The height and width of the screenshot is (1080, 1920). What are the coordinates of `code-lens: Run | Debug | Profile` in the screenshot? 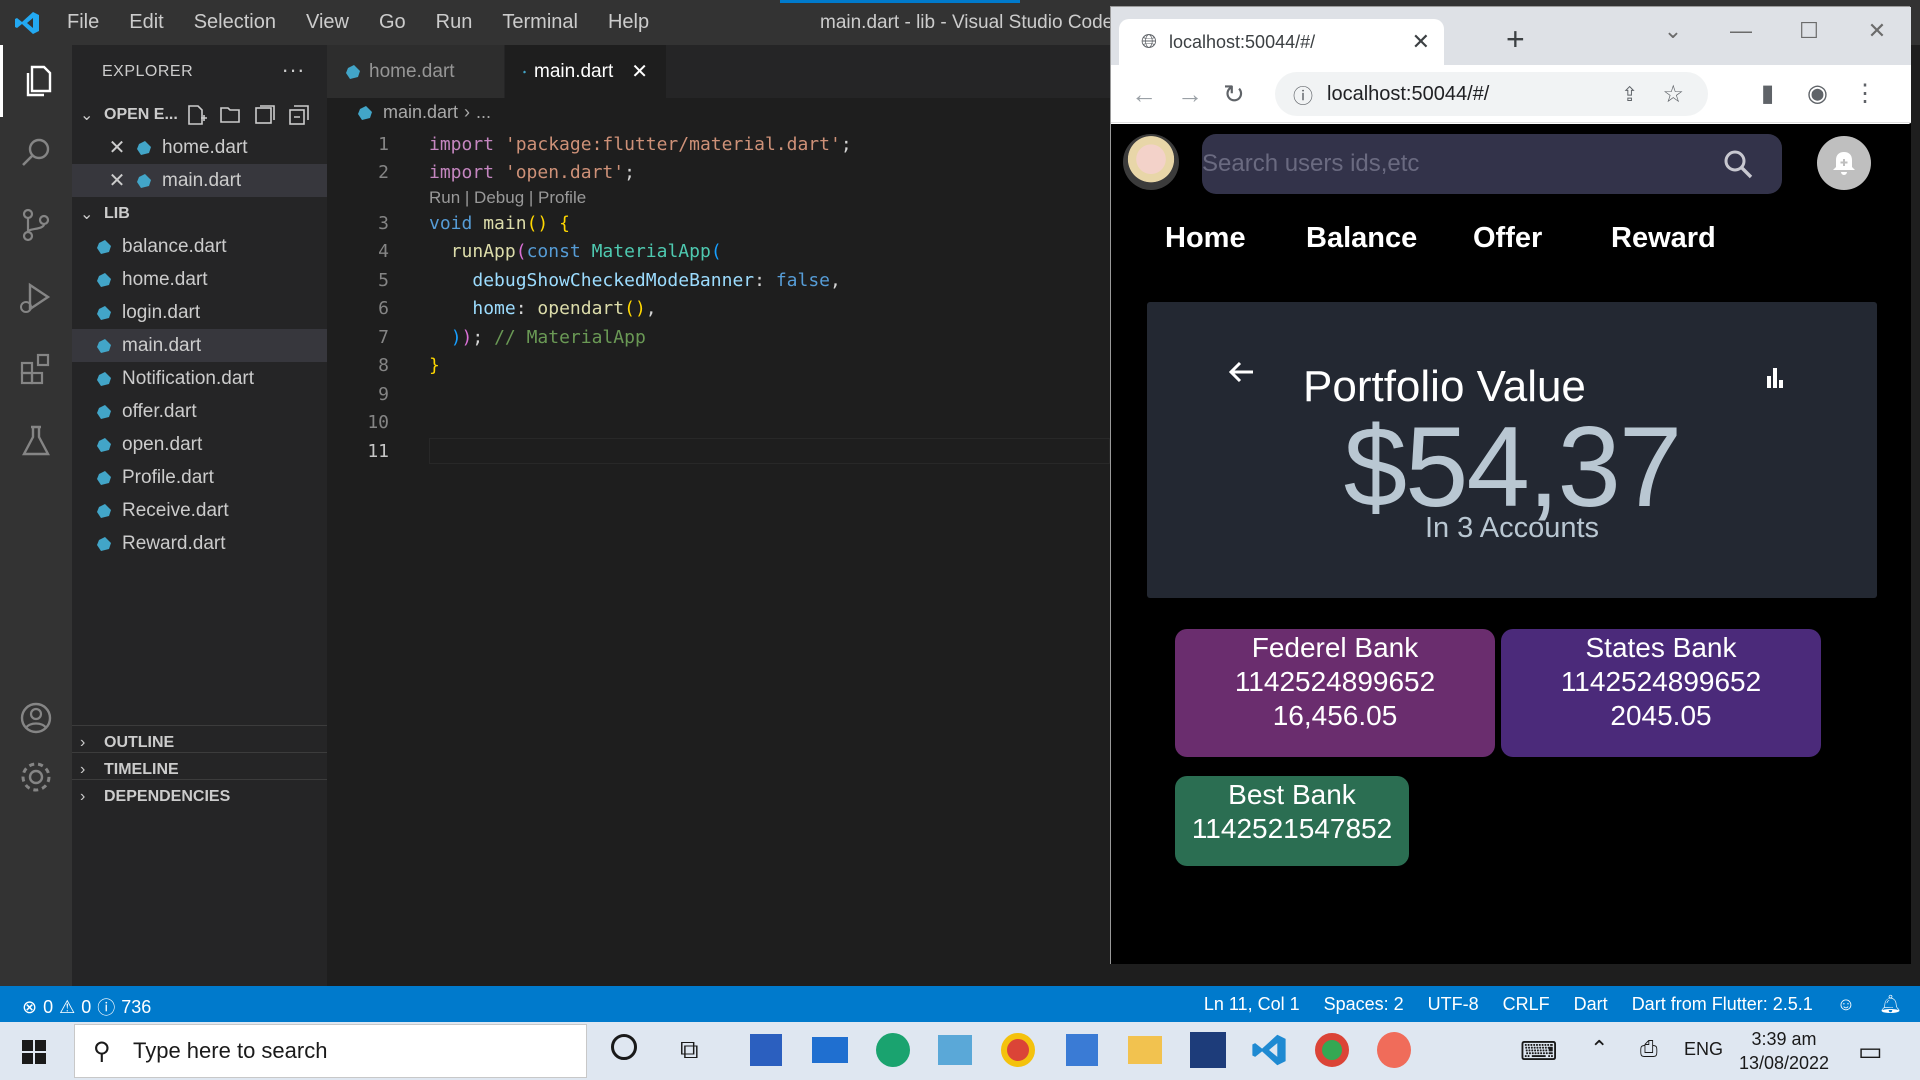 It's located at (507, 198).